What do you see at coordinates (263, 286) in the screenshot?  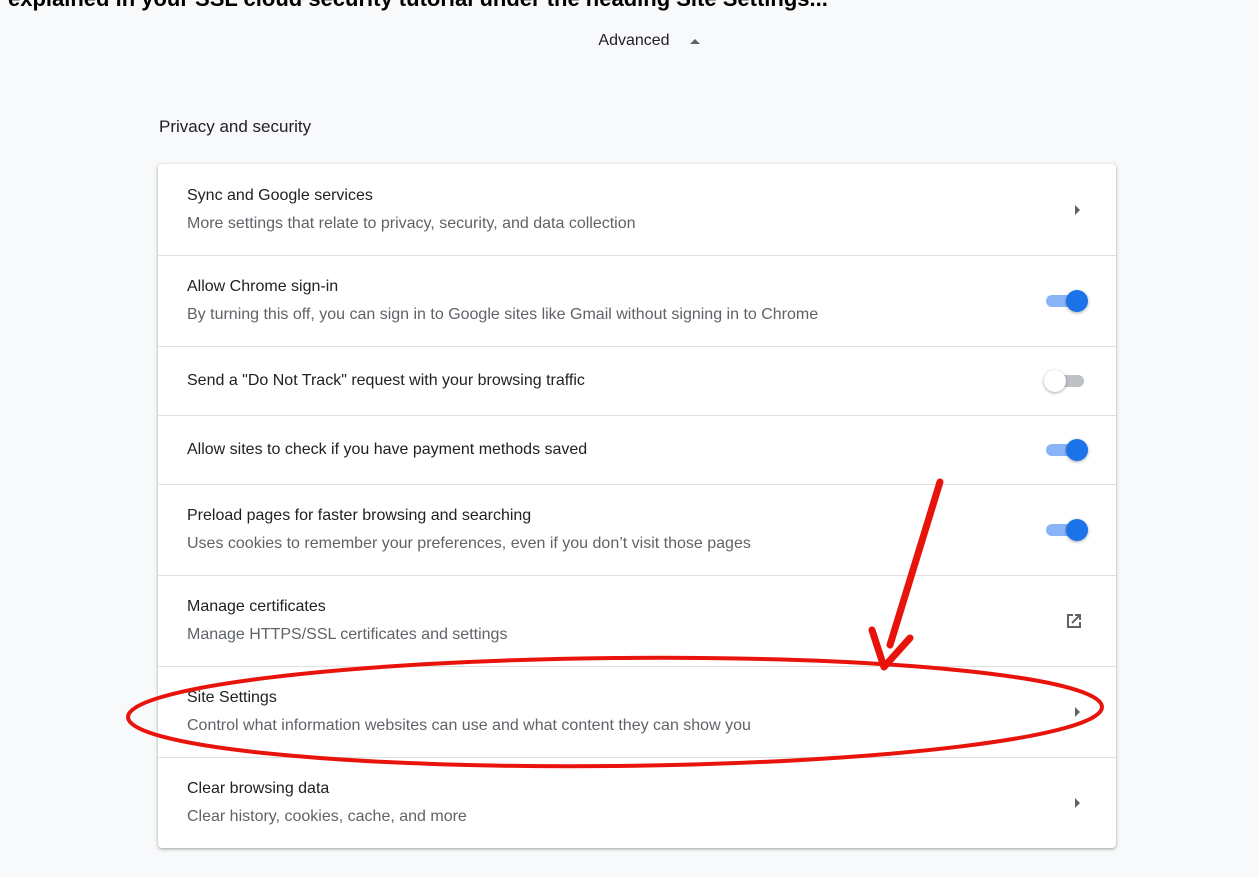 I see `row-title: Allow Chrome sign-in` at bounding box center [263, 286].